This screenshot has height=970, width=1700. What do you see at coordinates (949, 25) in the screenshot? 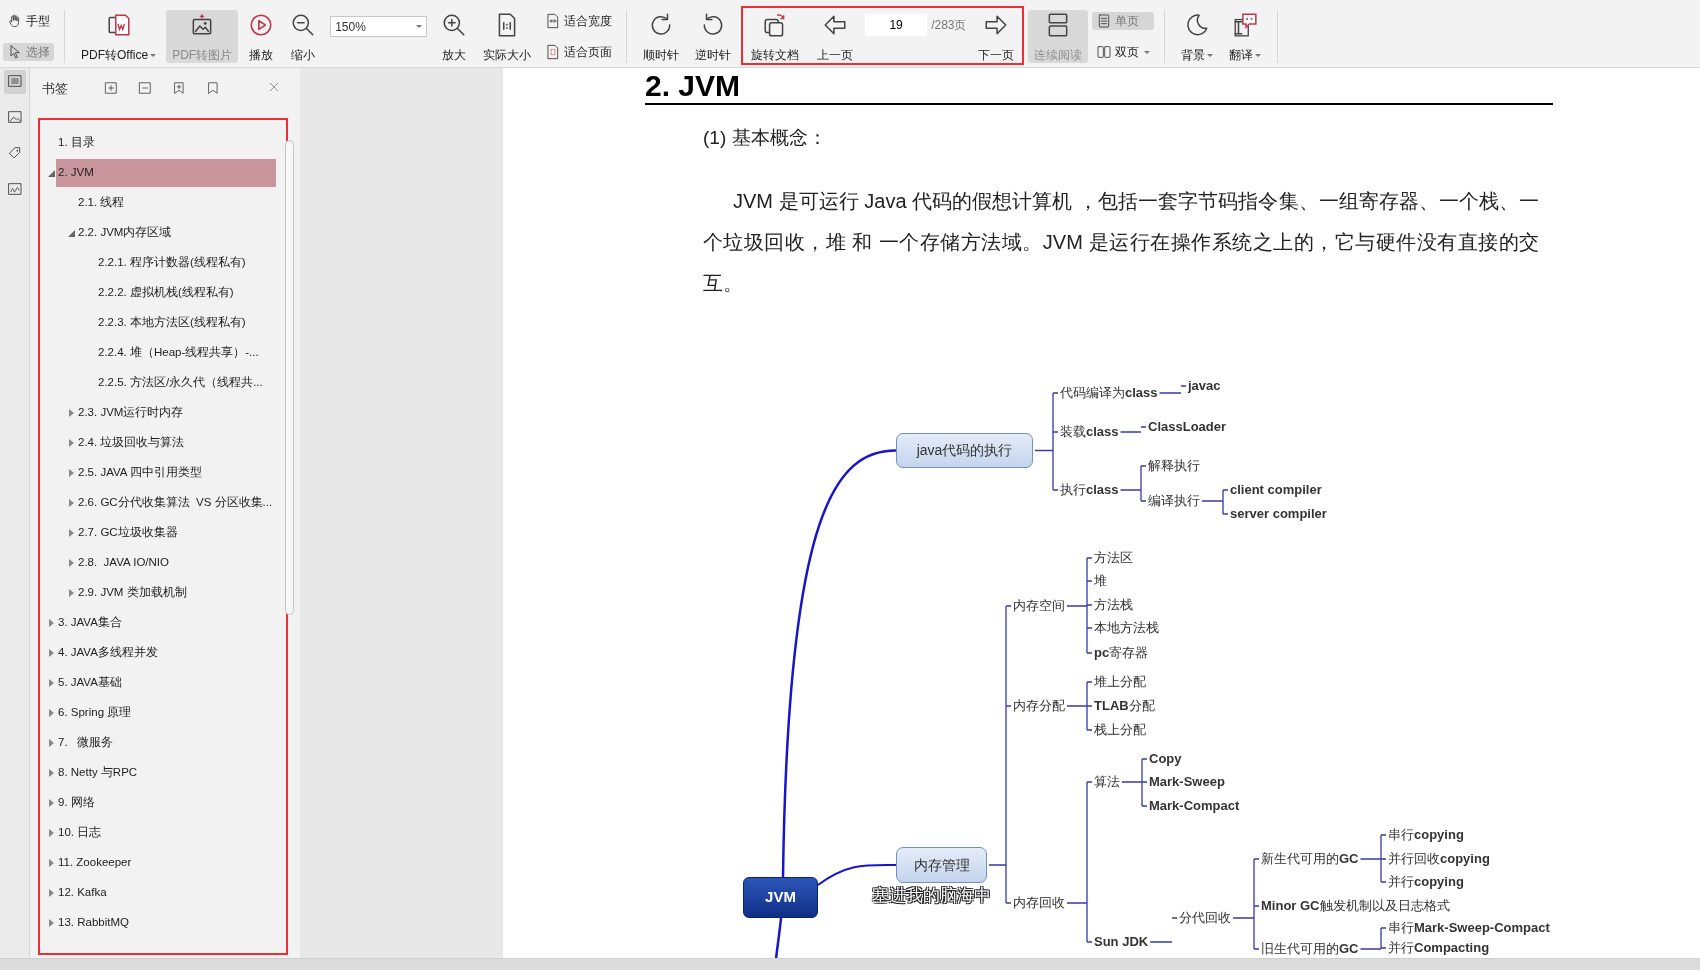
I see `page-total: /283页` at bounding box center [949, 25].